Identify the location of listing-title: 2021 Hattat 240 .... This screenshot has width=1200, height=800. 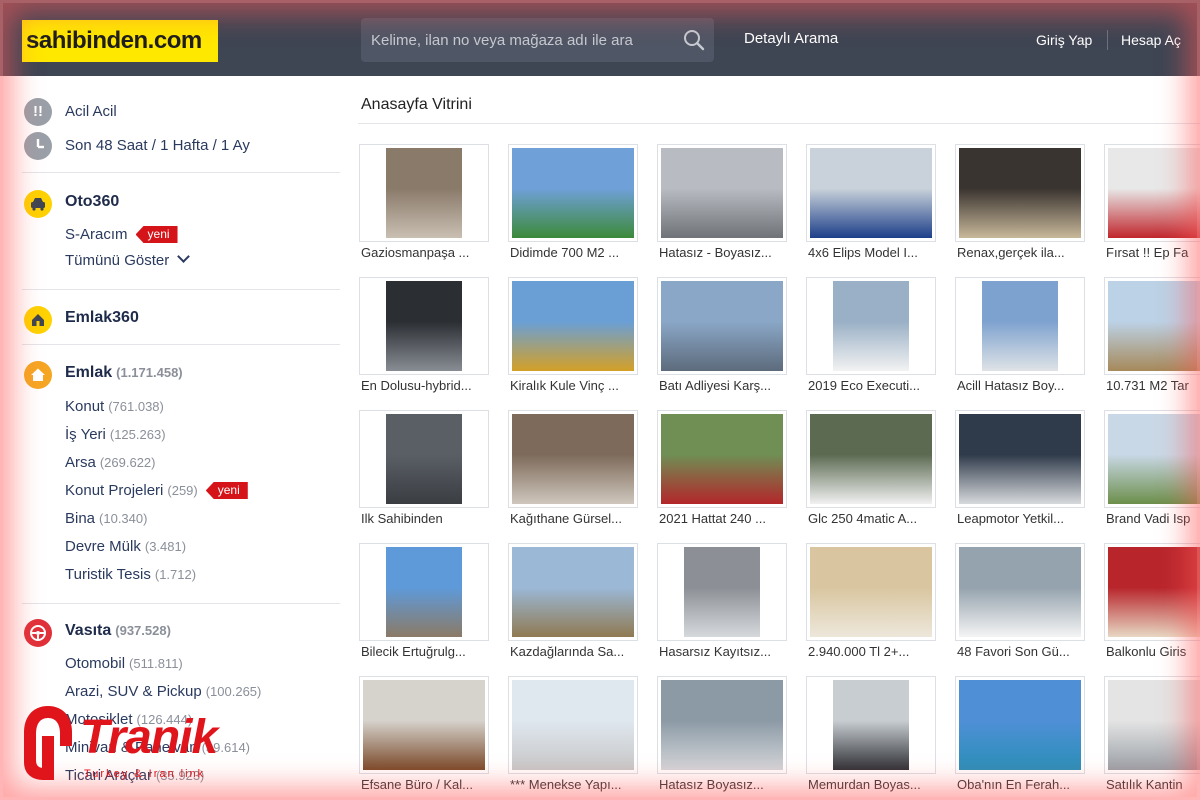
(723, 518).